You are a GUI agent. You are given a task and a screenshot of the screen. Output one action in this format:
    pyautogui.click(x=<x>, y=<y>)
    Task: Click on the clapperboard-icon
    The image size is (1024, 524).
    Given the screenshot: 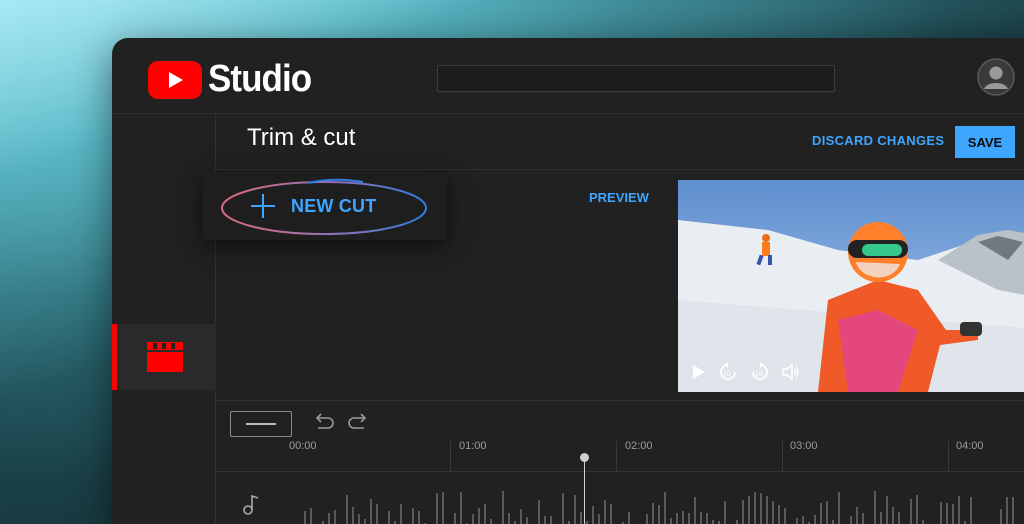 What is the action you would take?
    pyautogui.click(x=165, y=357)
    